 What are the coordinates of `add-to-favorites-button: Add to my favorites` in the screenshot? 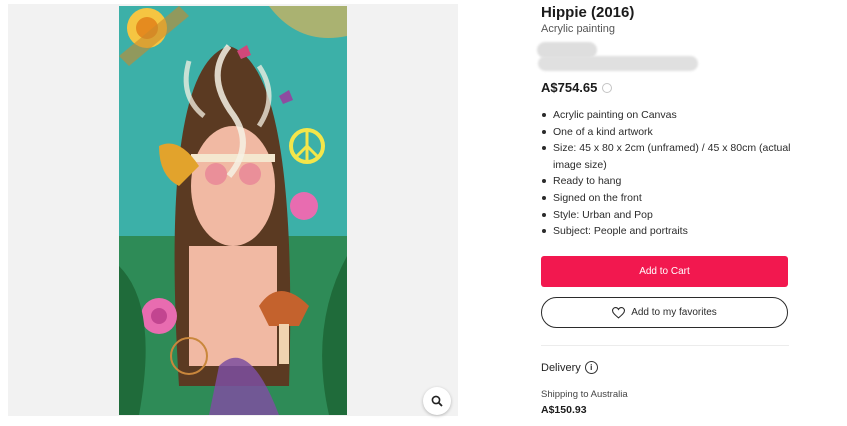 It's located at (664, 312).